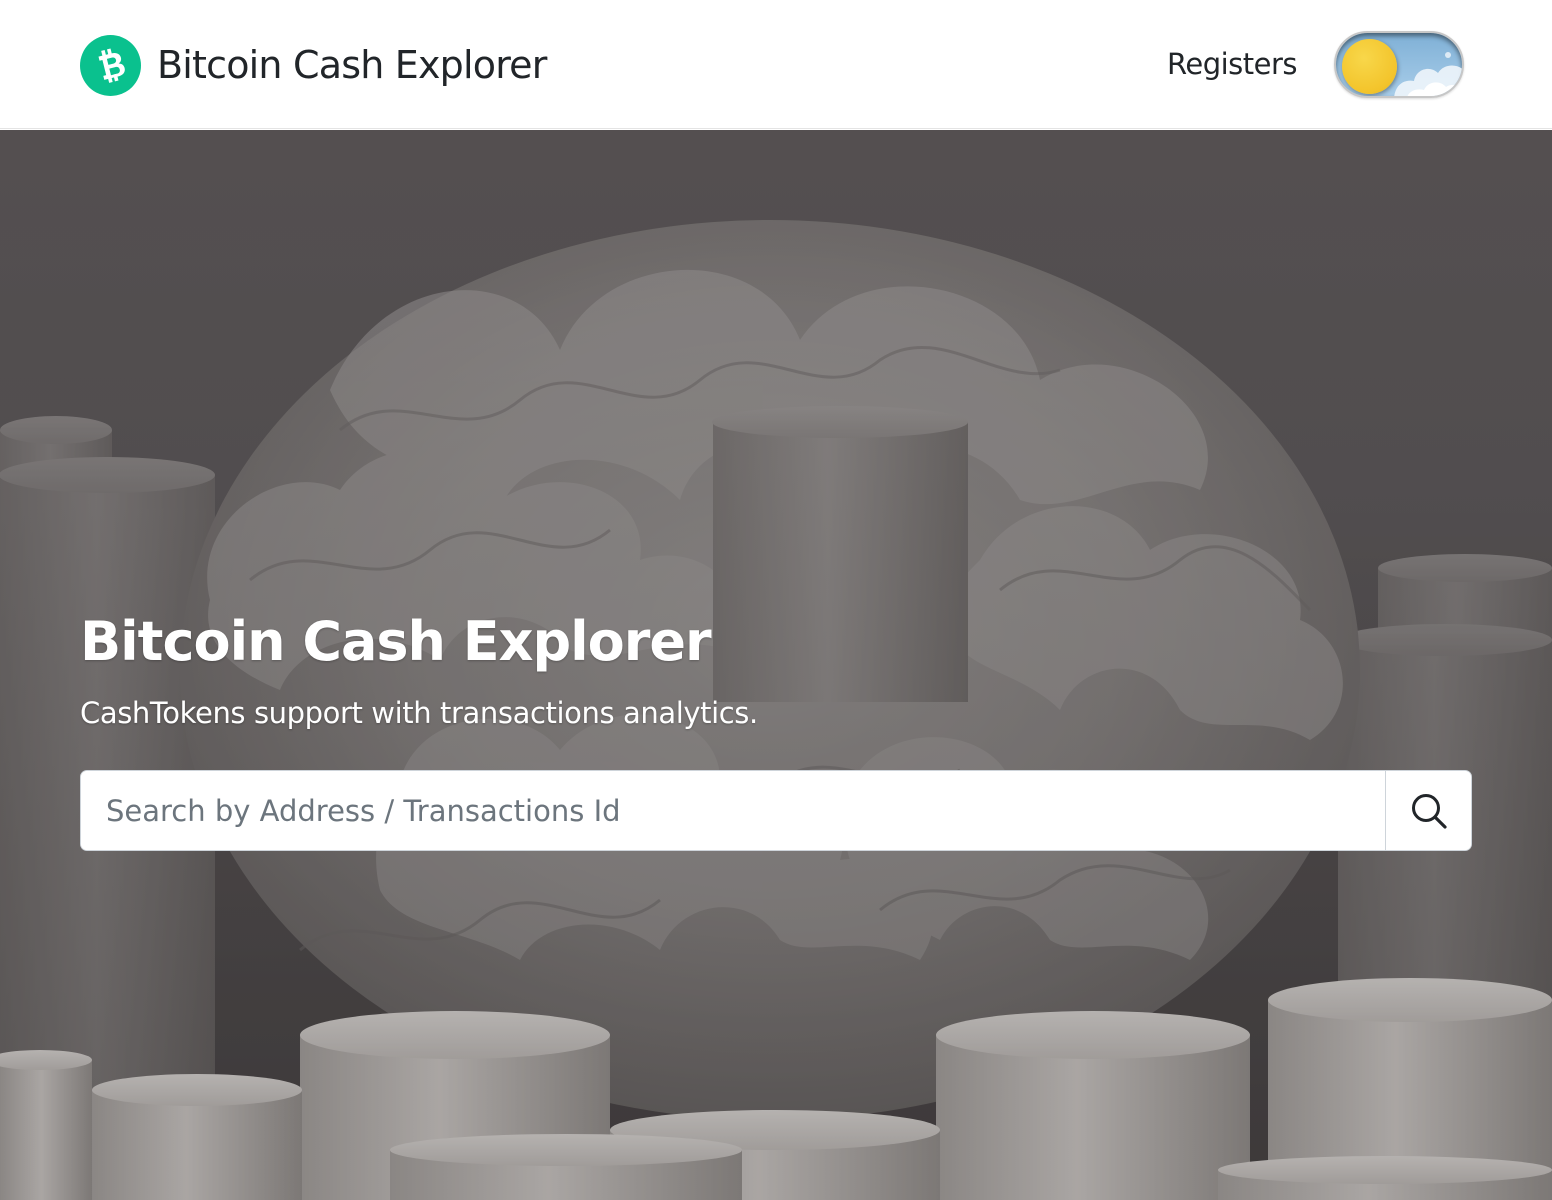 The width and height of the screenshot is (1552, 1200). What do you see at coordinates (396, 641) in the screenshot?
I see `hero-title: Bitcoin Cash Explorer` at bounding box center [396, 641].